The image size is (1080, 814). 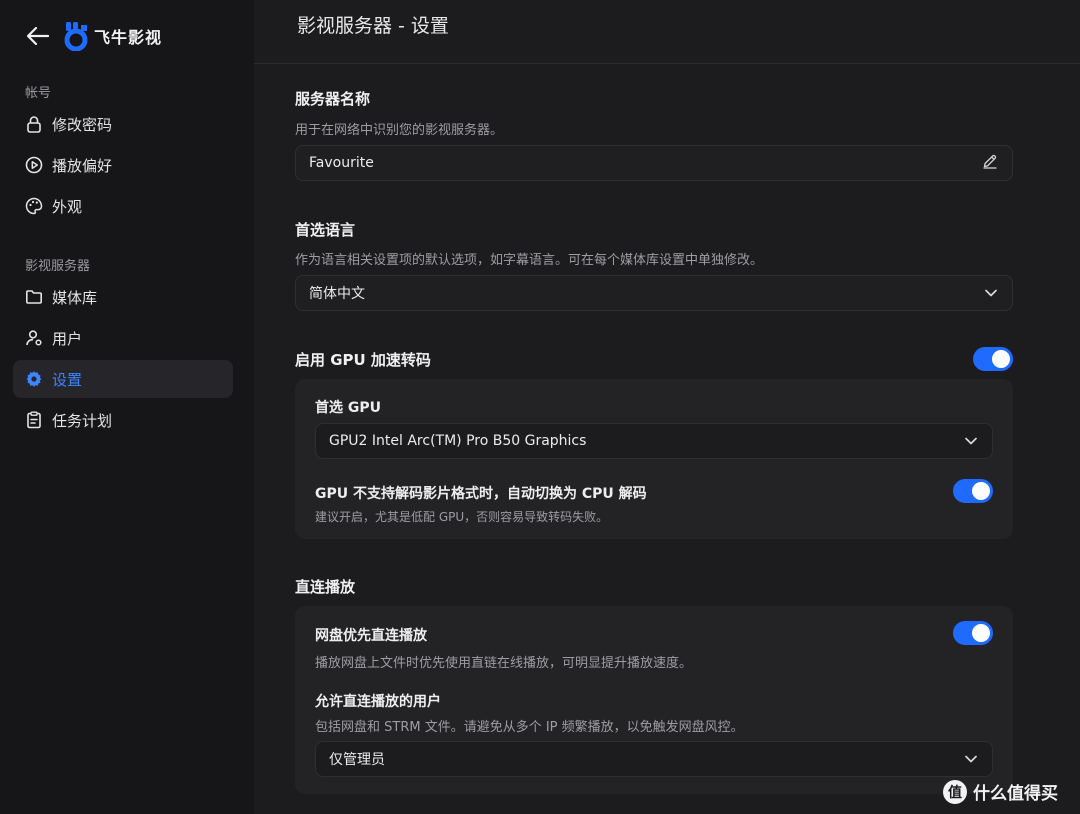 I want to click on back-button, so click(x=38, y=36).